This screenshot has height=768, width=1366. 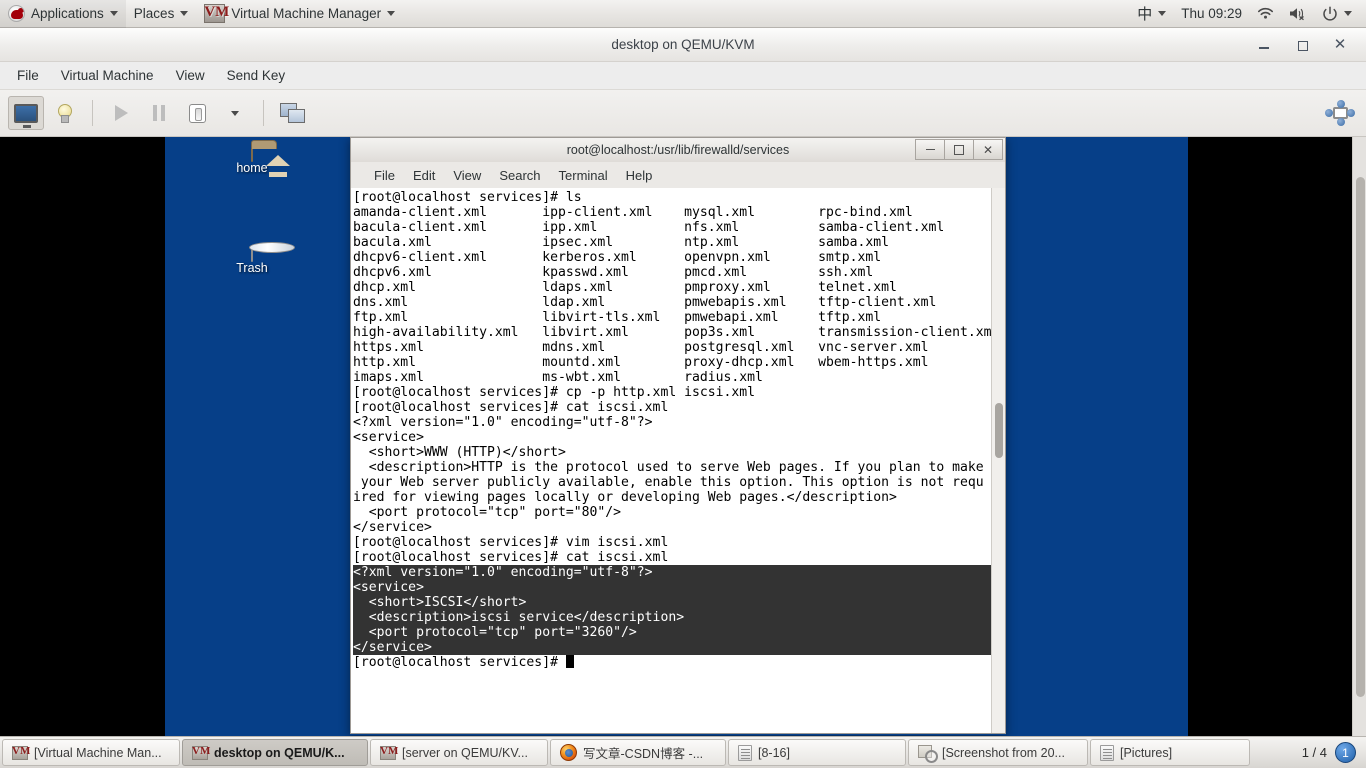 What do you see at coordinates (519, 175) in the screenshot?
I see `terminal-menu-search: Search` at bounding box center [519, 175].